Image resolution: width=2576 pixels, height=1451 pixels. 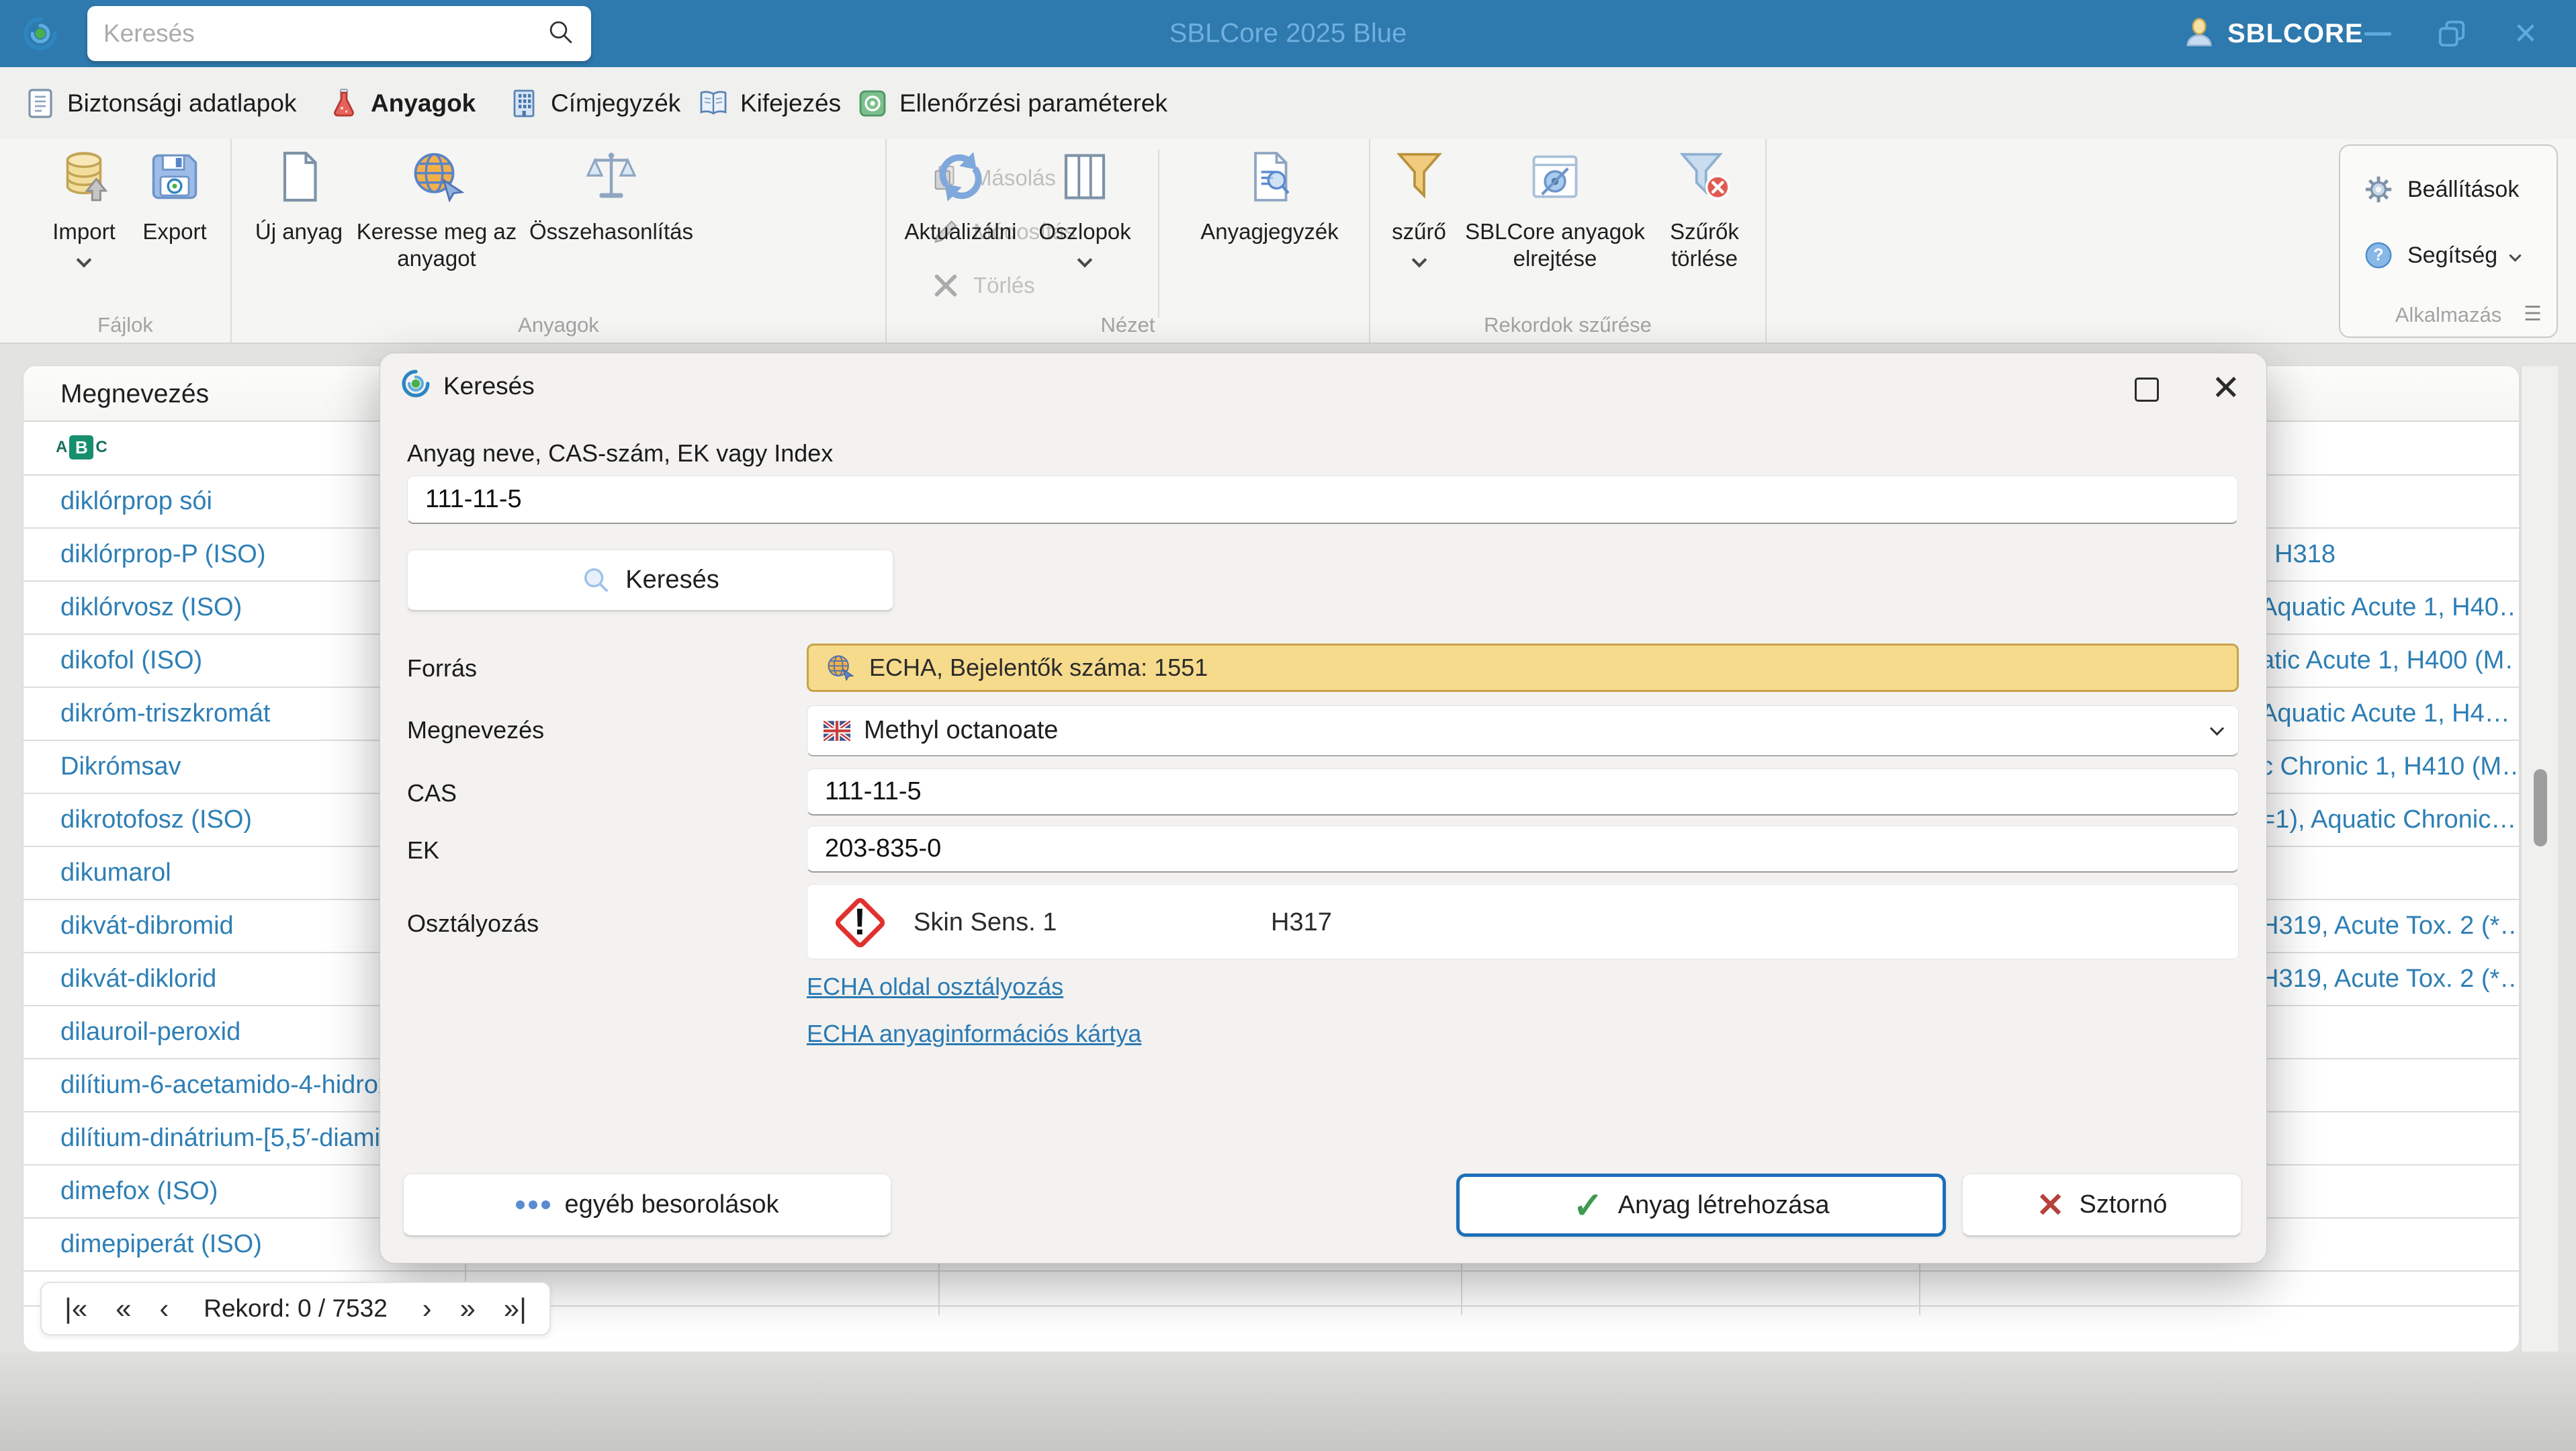 I want to click on hide-sblcore-substances-button: SBLCore anyagok elrejtése, so click(x=1555, y=210).